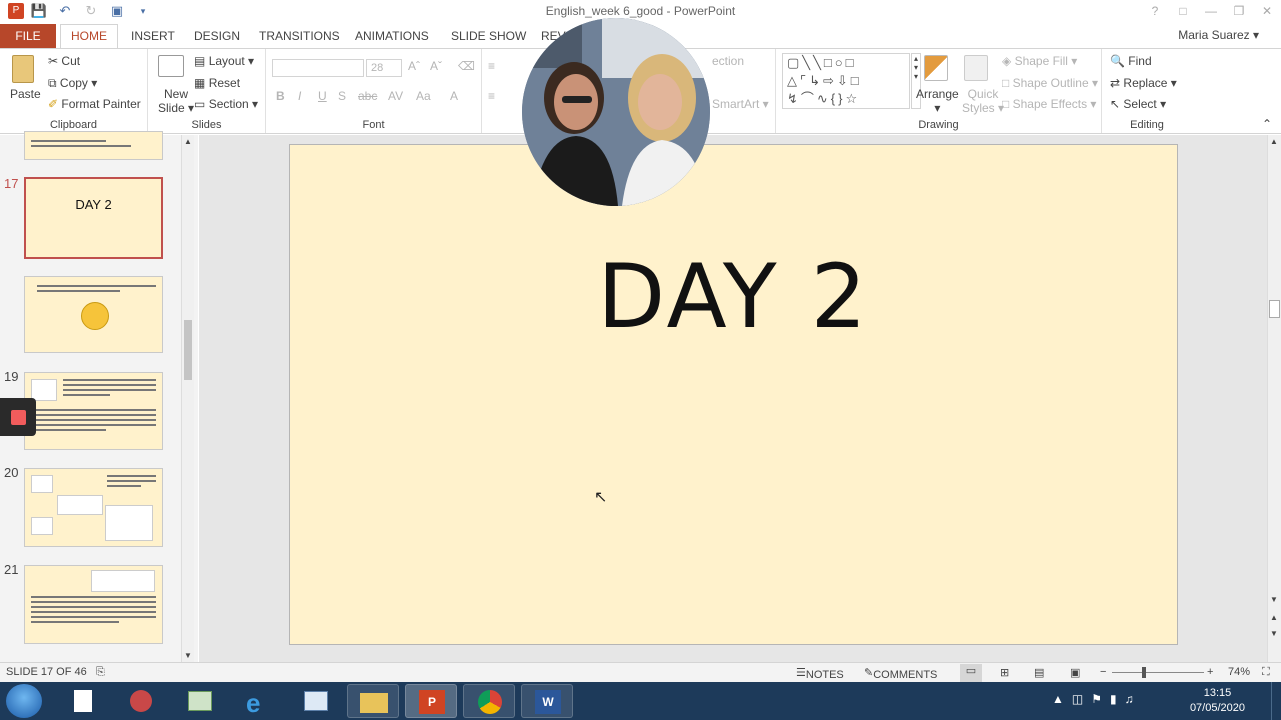 This screenshot has width=1281, height=720. Describe the element at coordinates (1266, 672) in the screenshot. I see `fit-to-window-icon: ⛶` at that location.